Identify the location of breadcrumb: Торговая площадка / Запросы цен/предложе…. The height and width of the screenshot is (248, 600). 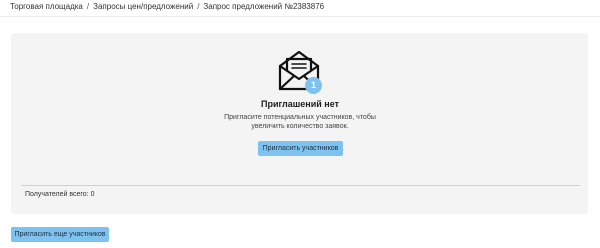
(167, 7).